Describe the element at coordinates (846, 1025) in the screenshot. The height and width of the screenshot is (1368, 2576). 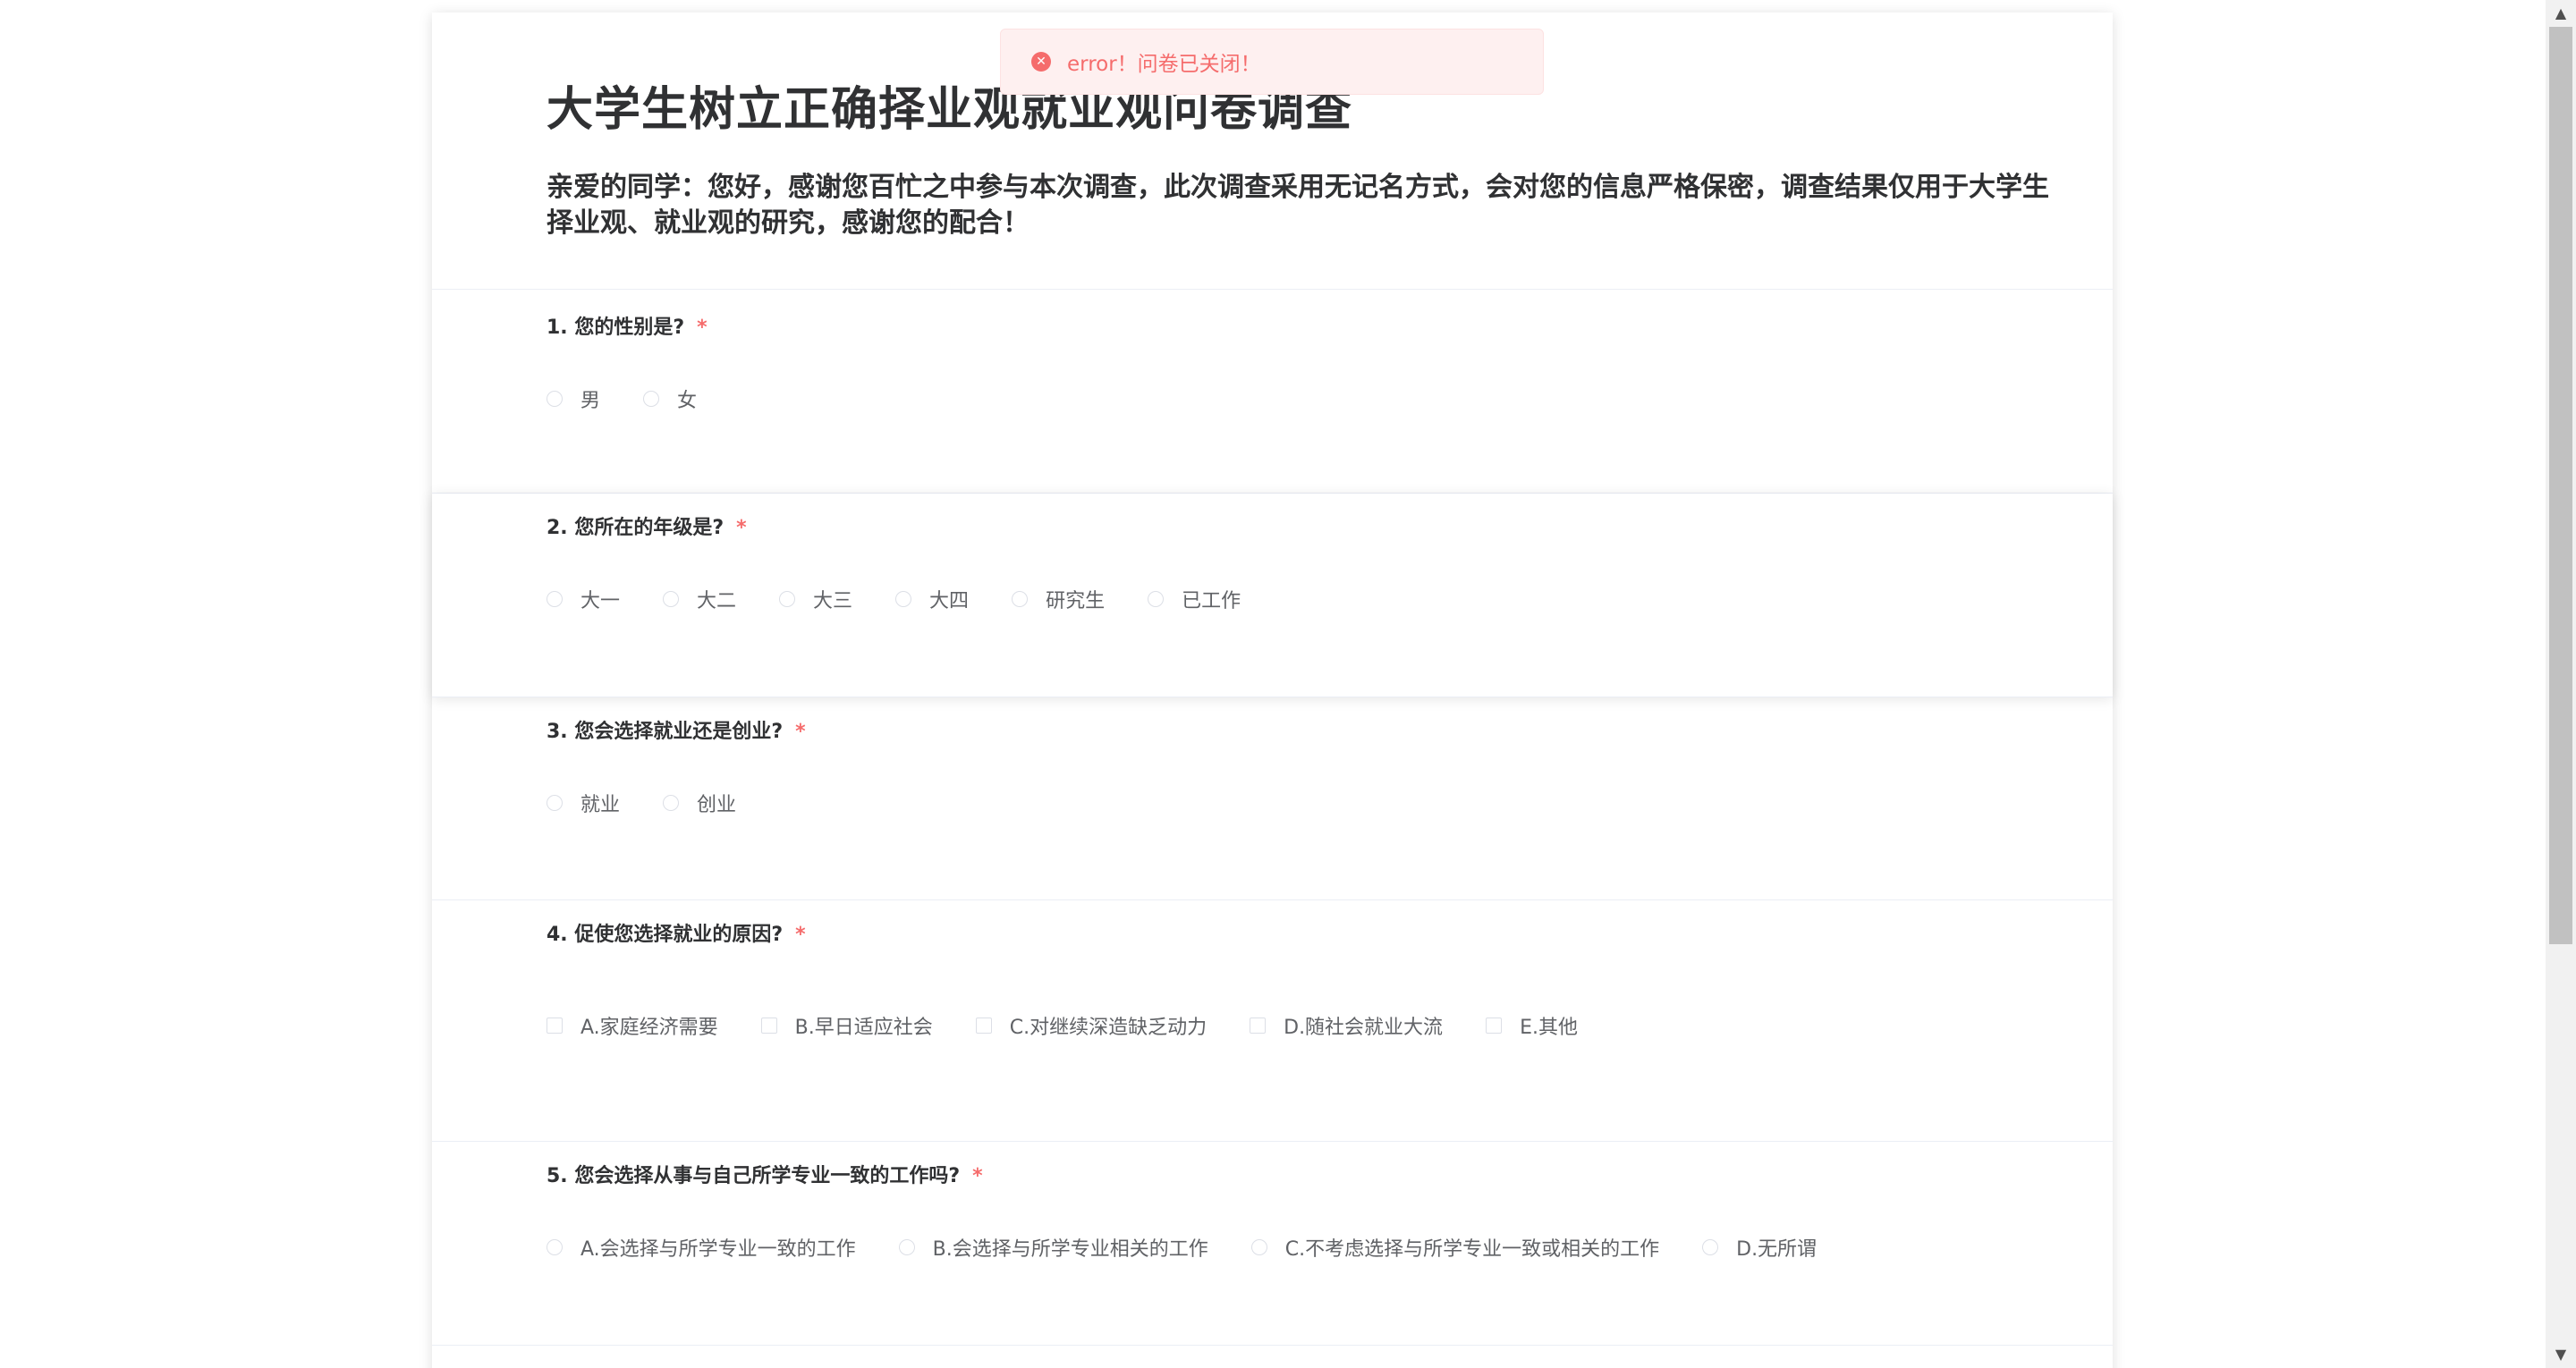
I see `option-reason-b: B.早日适应社会` at that location.